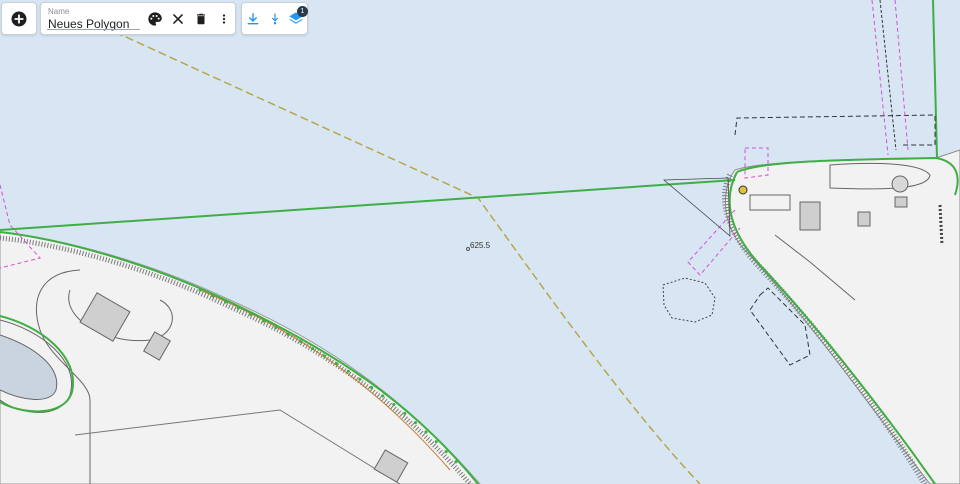  I want to click on palette-icon, so click(155, 18).